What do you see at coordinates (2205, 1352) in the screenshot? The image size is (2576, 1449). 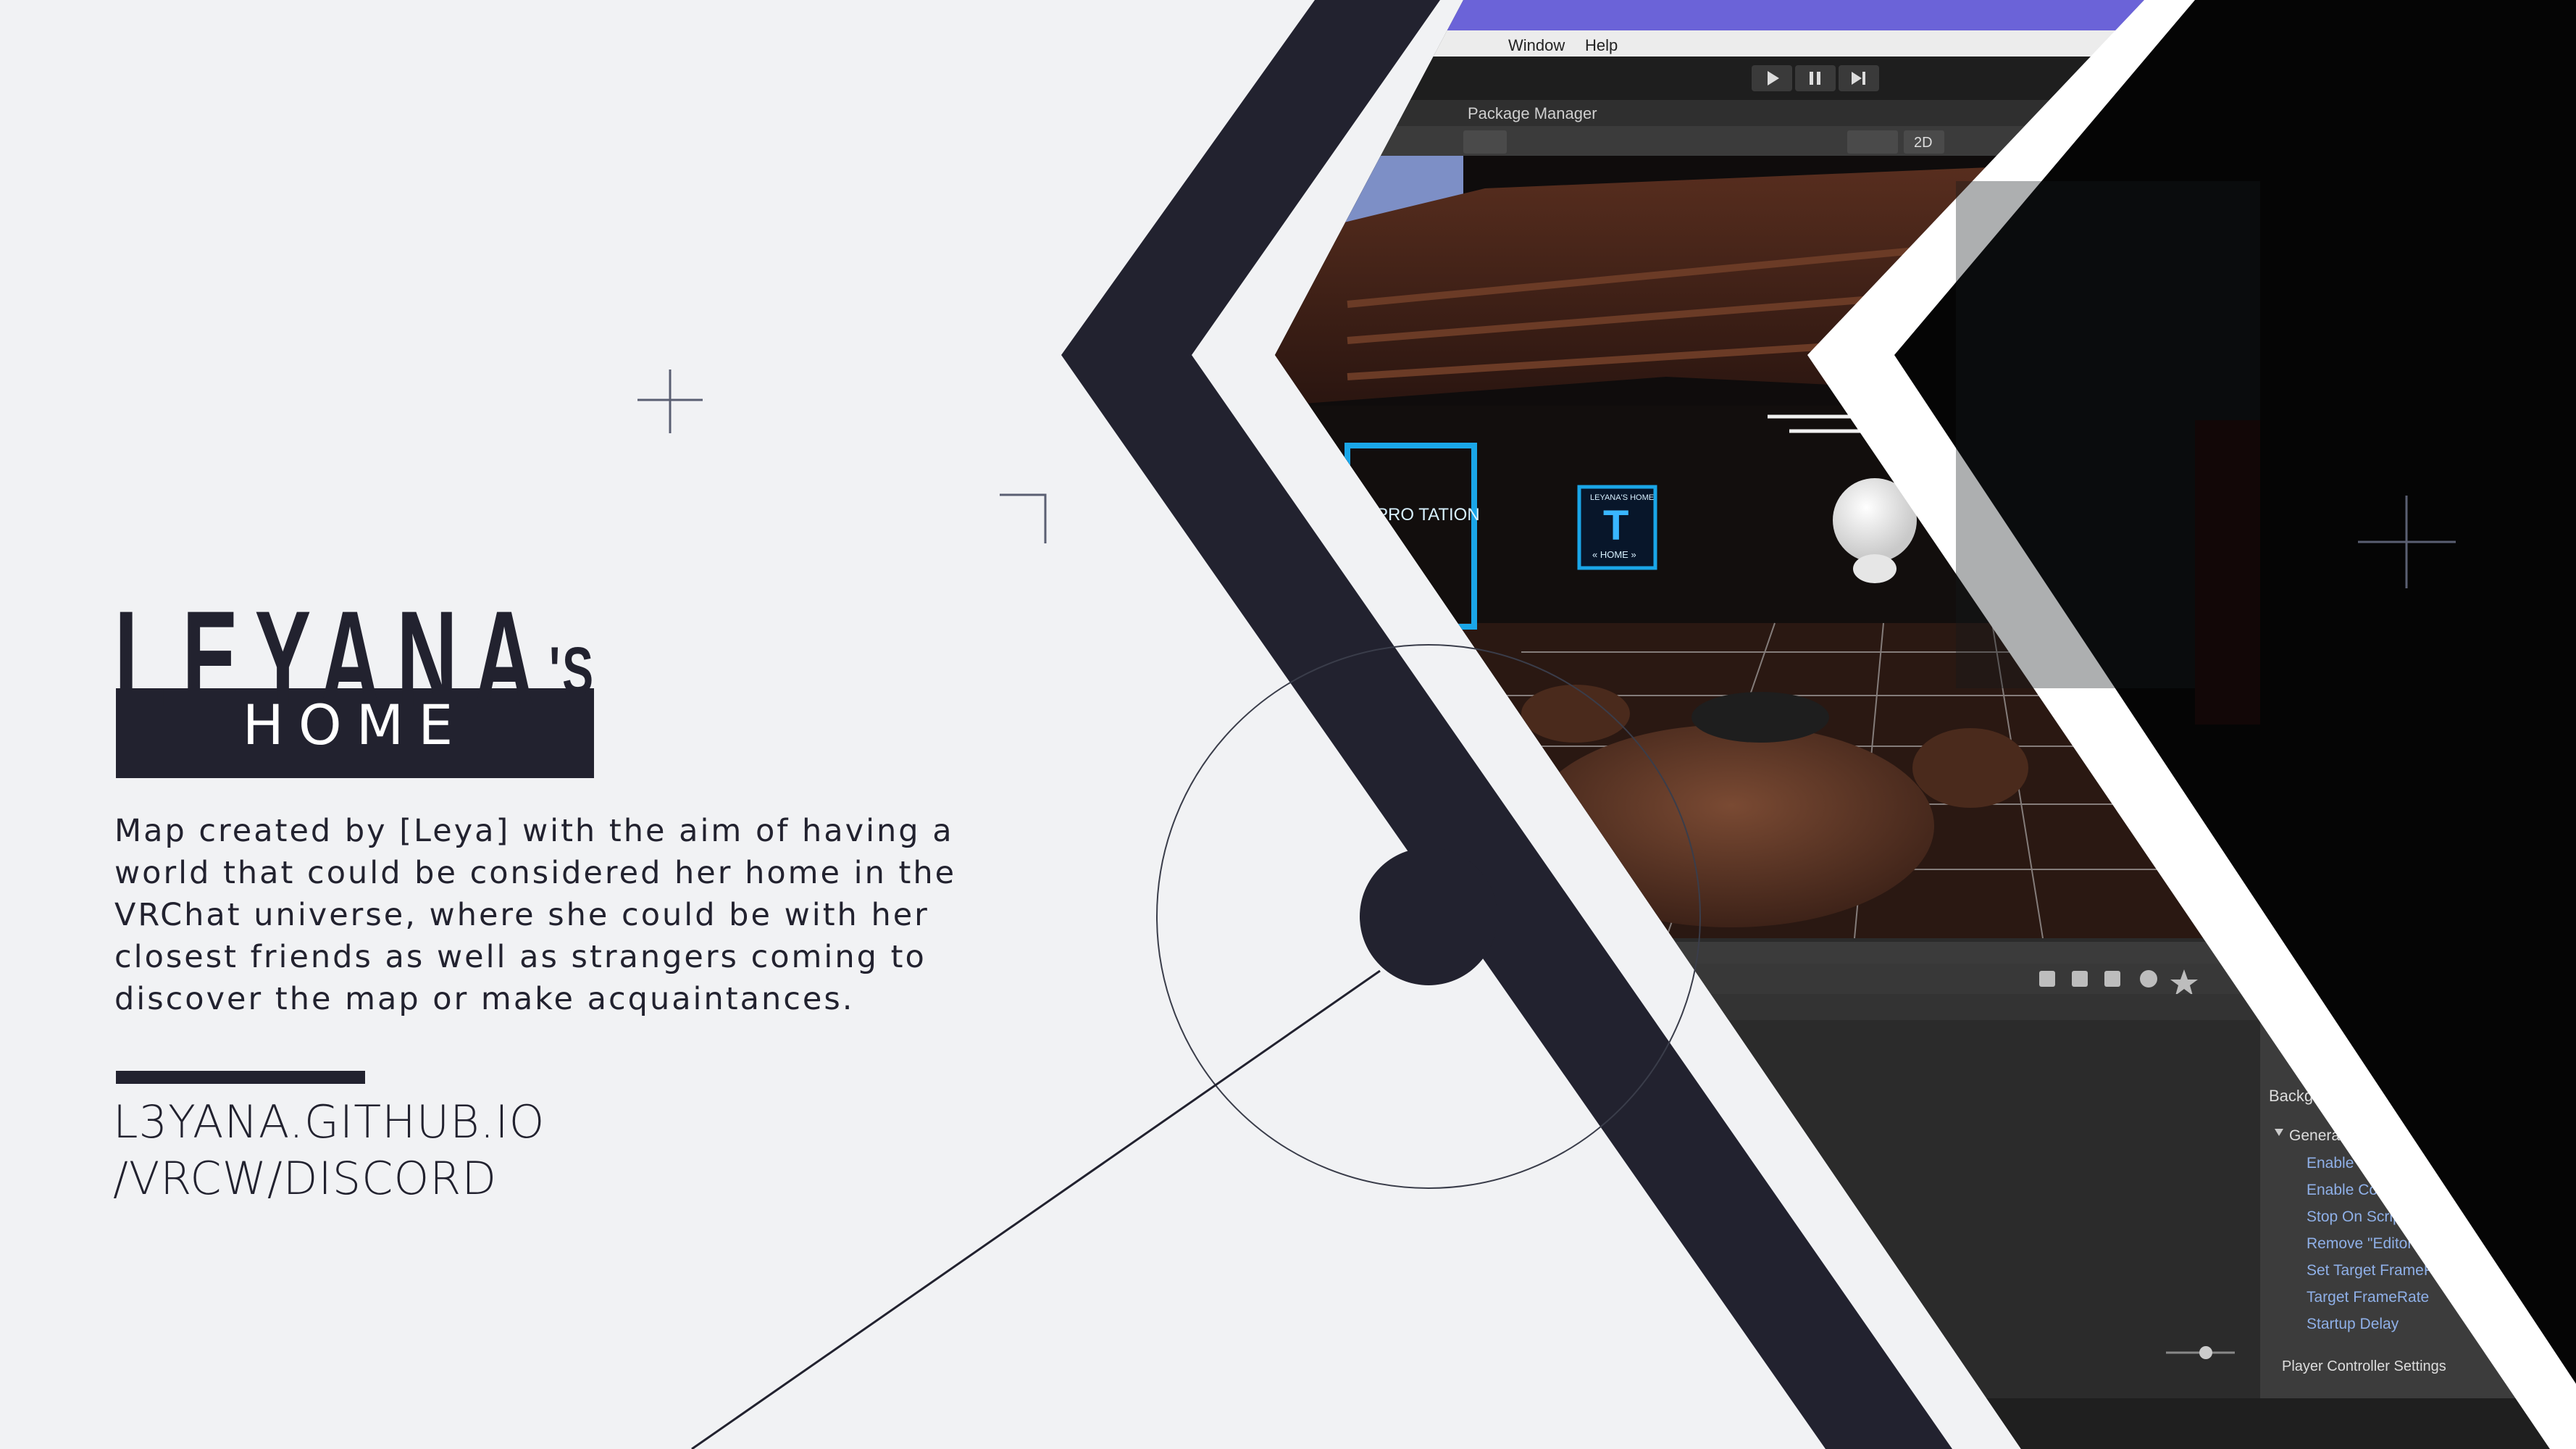 I see `zoom-slider-handle` at bounding box center [2205, 1352].